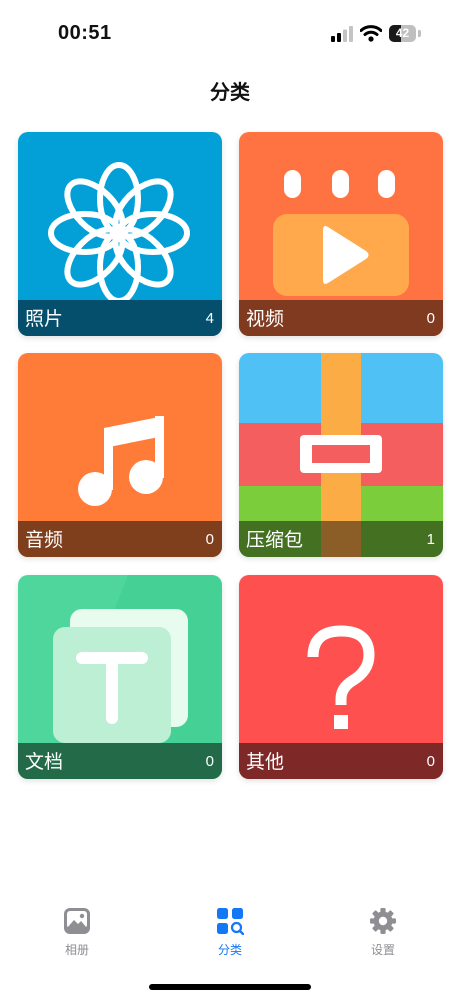 Image resolution: width=460 pixels, height=999 pixels. I want to click on battery-icon: 42, so click(405, 33).